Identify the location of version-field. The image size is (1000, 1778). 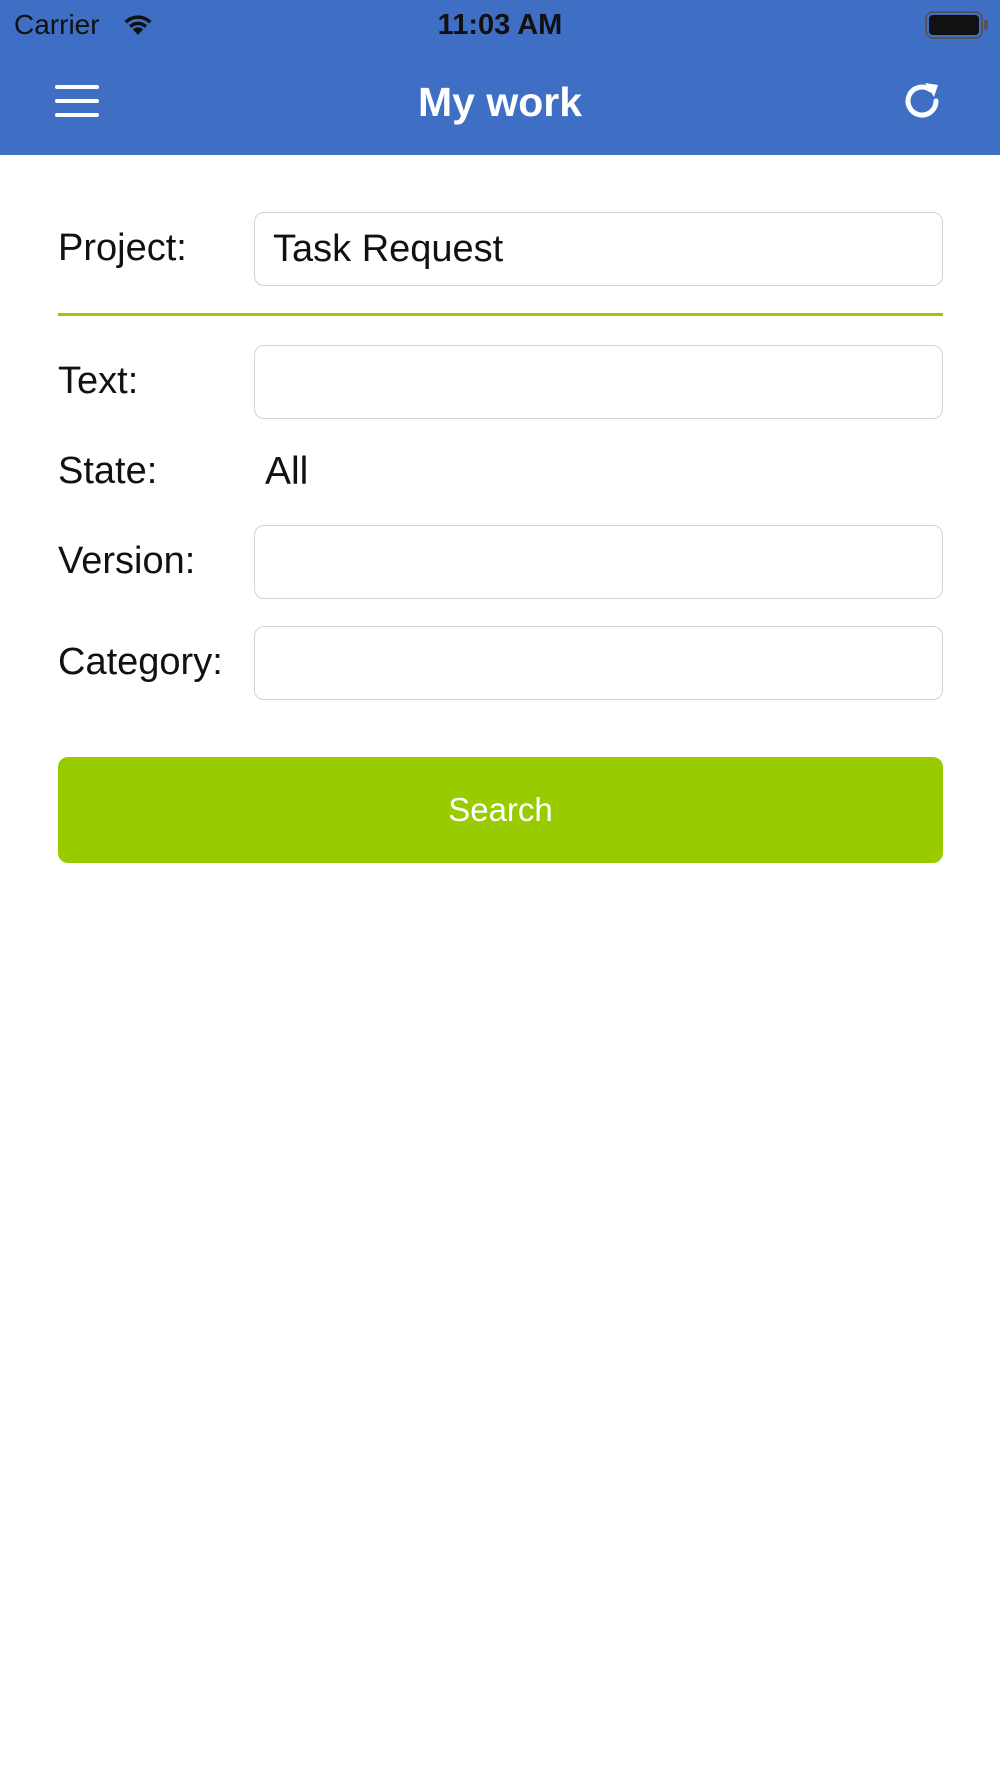
(598, 562).